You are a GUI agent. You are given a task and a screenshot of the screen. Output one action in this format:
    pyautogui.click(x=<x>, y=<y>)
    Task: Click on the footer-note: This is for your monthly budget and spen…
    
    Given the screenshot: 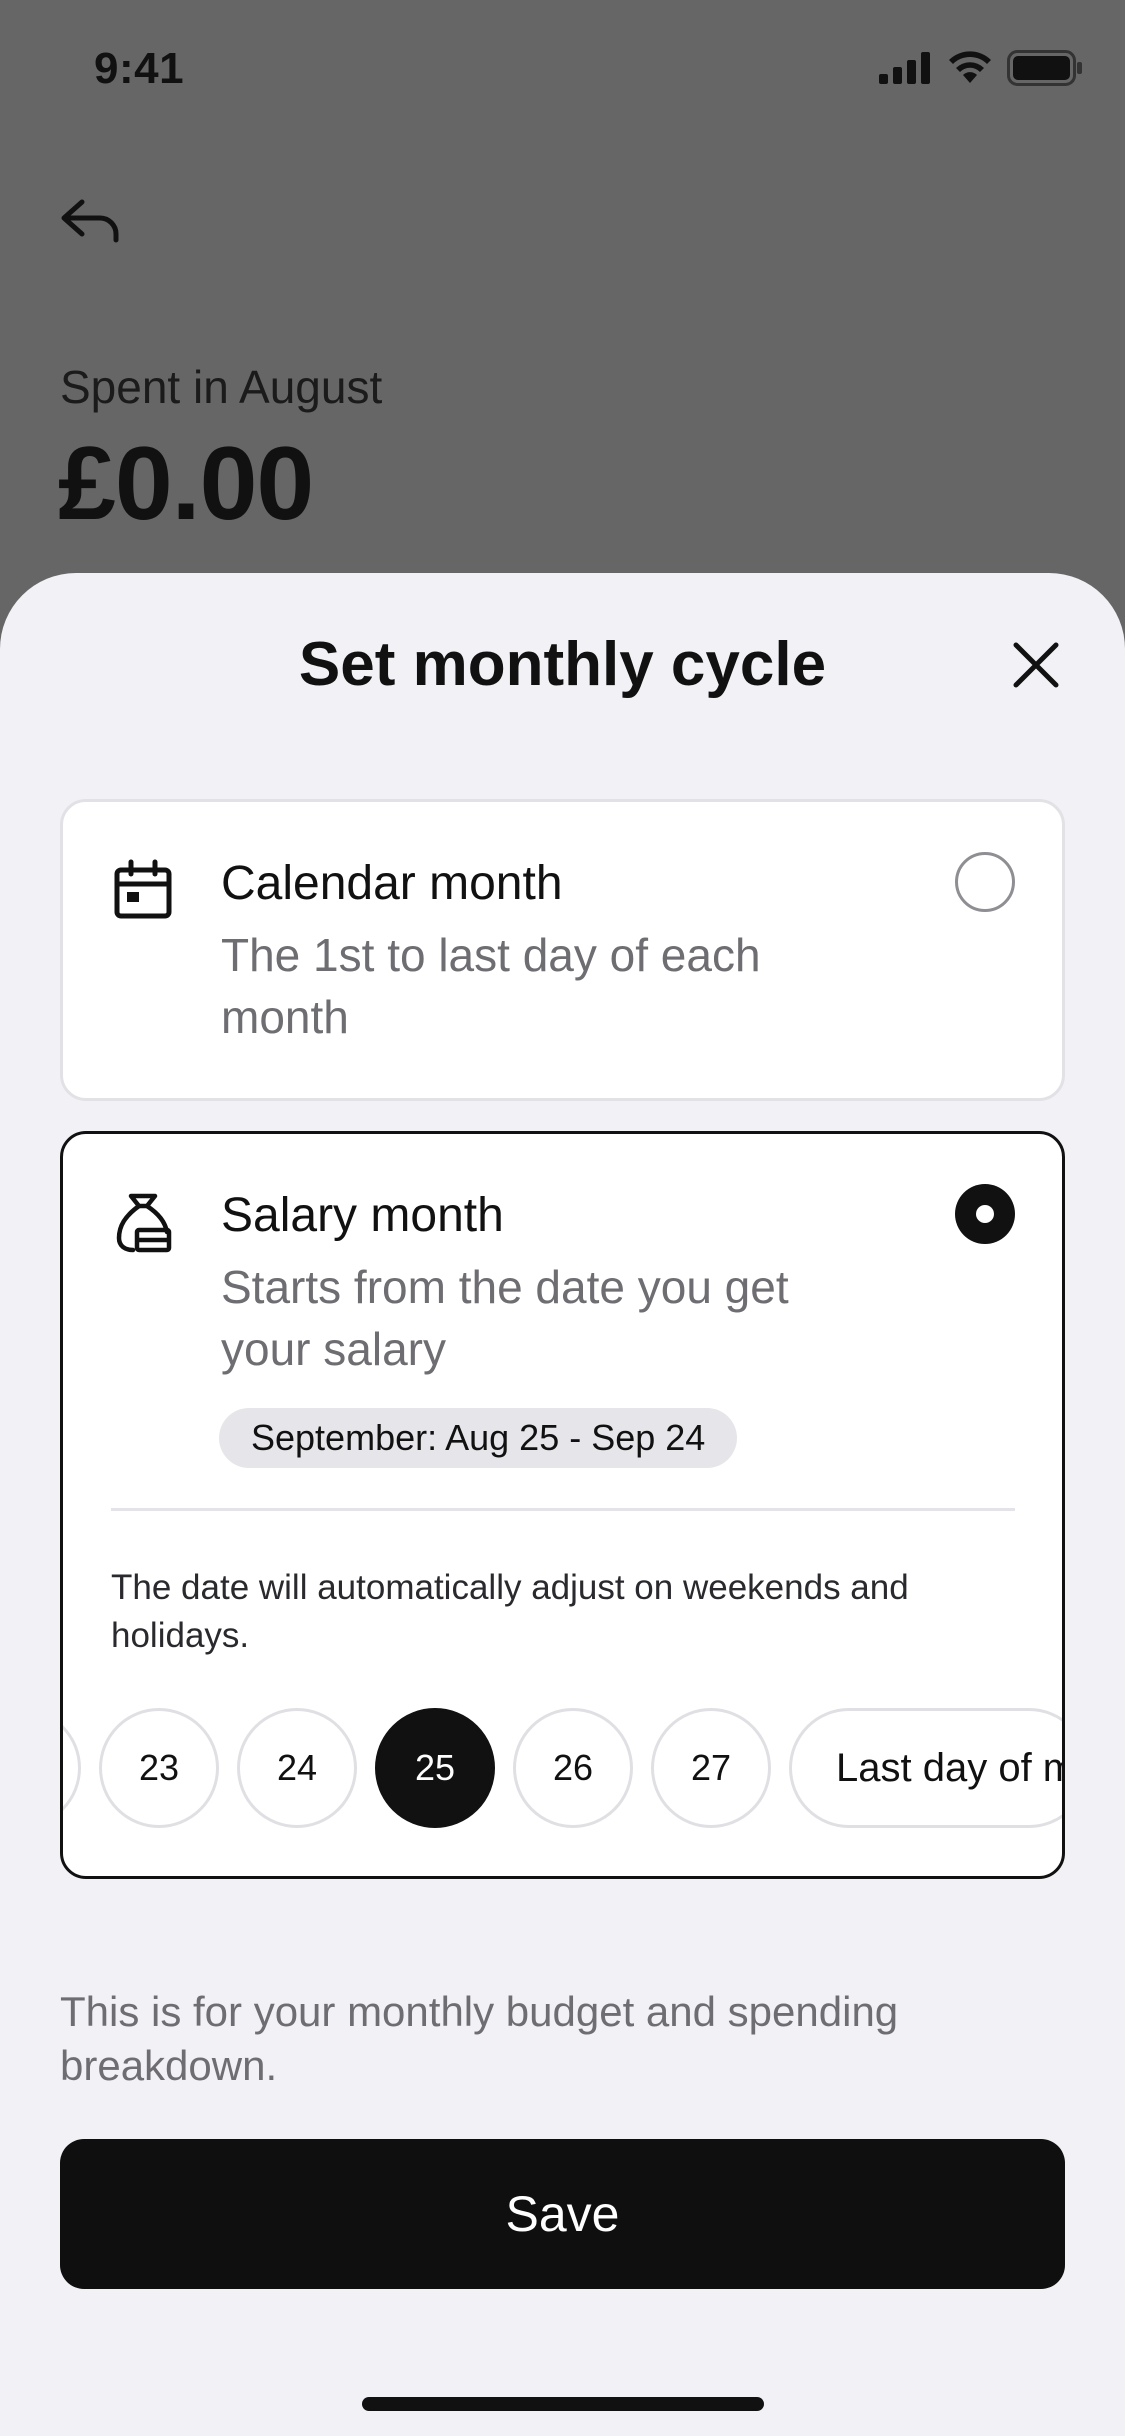 What is the action you would take?
    pyautogui.click(x=479, y=2038)
    